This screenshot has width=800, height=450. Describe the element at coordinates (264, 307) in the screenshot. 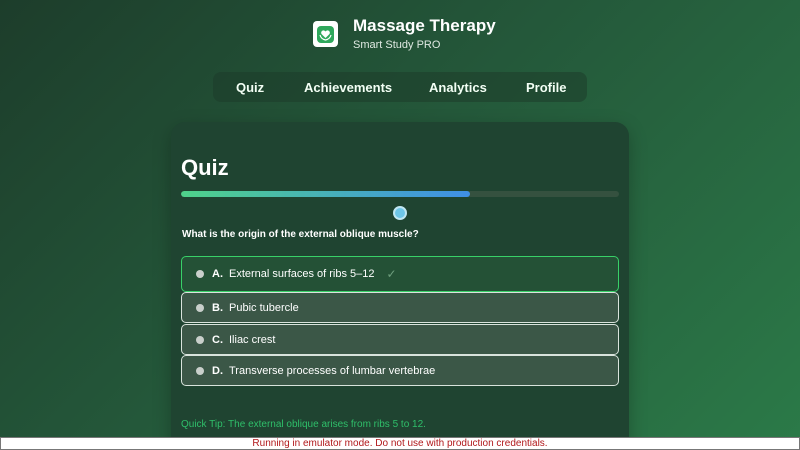

I see `option-text: Pubic tubercle` at that location.